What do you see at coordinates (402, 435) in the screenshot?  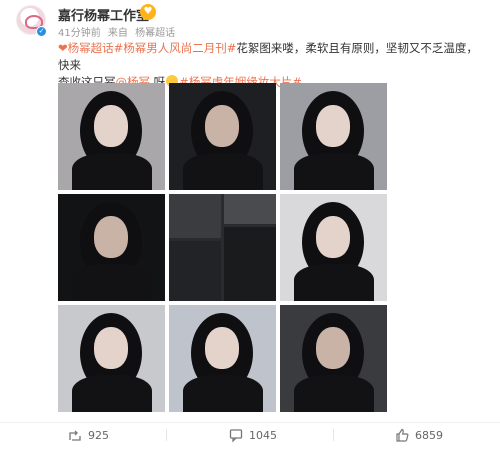 I see `thumbs-up-icon` at bounding box center [402, 435].